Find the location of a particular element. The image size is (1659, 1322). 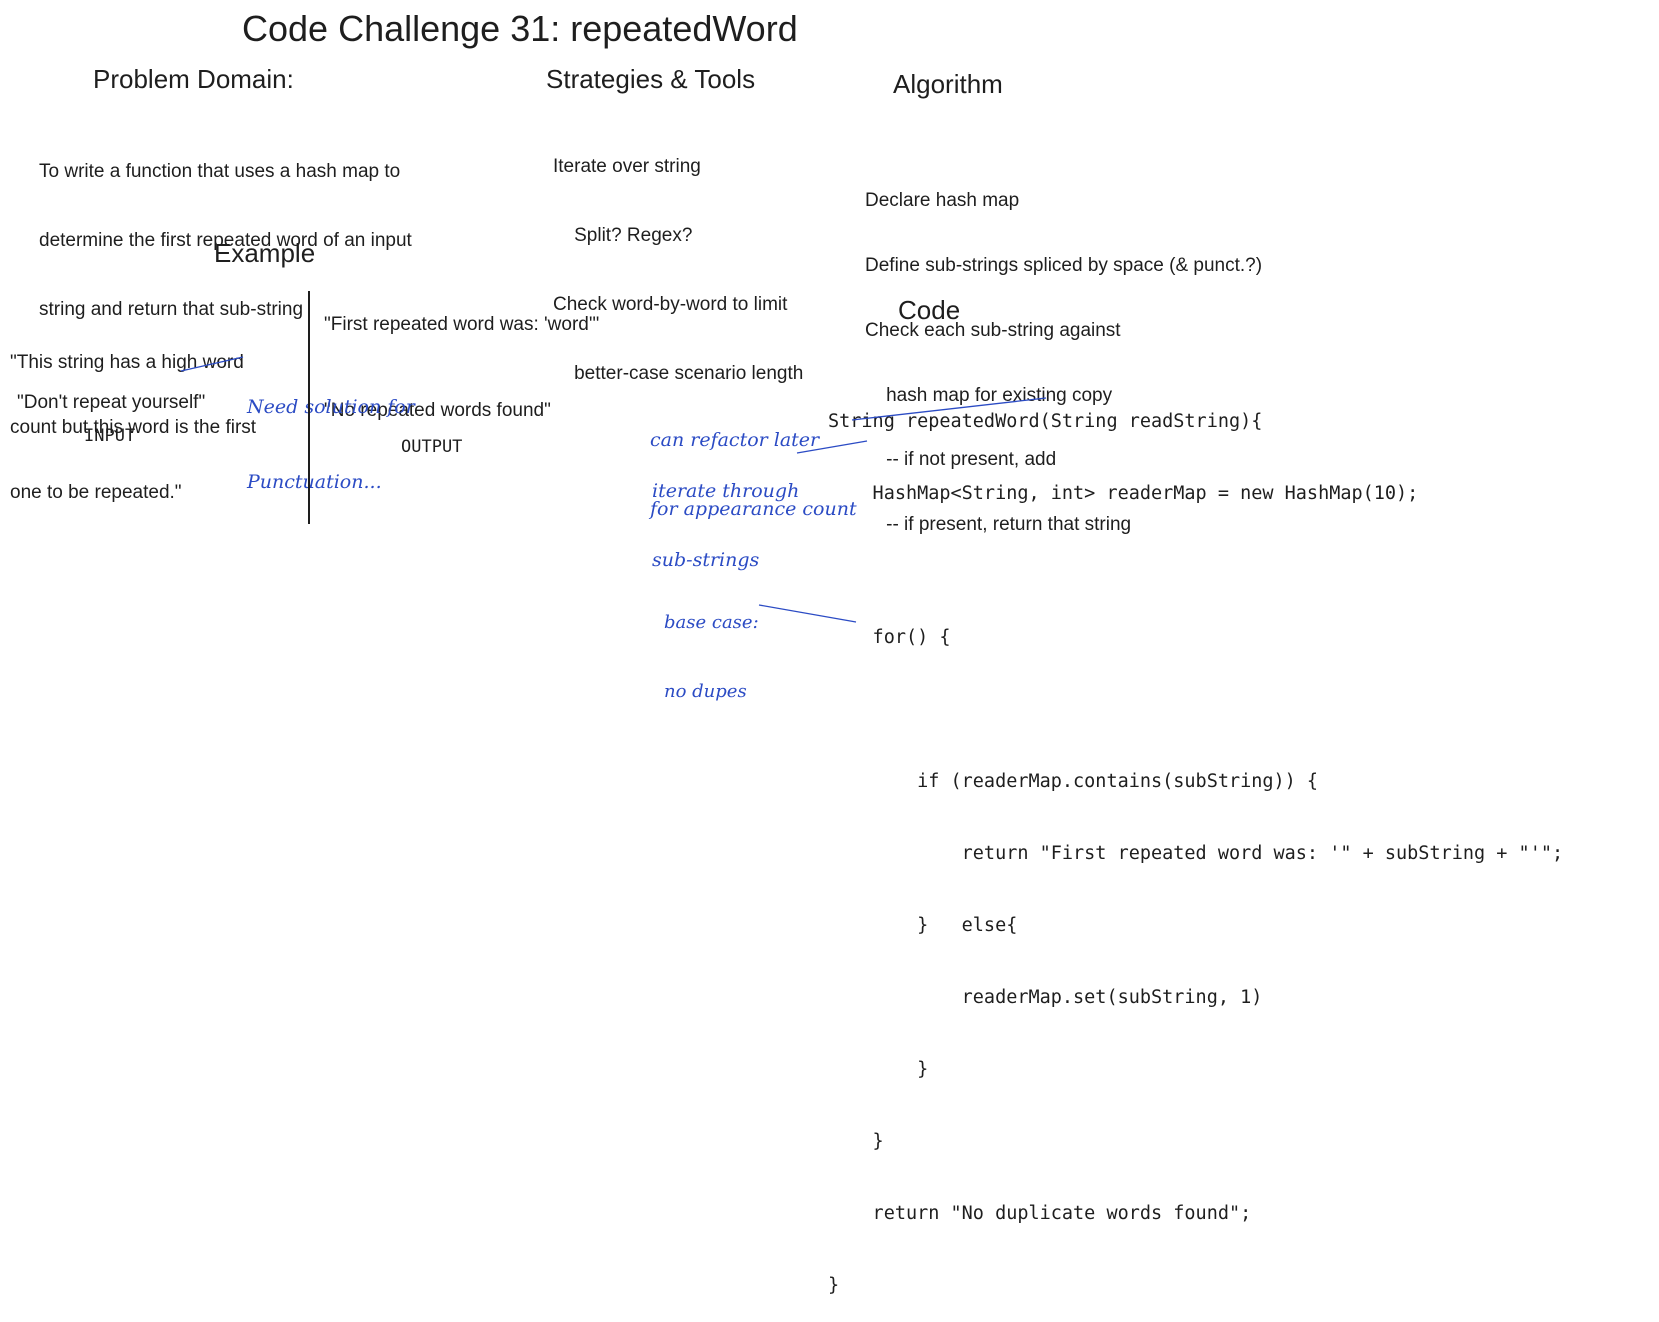

iterate-connector is located at coordinates (832, 447).